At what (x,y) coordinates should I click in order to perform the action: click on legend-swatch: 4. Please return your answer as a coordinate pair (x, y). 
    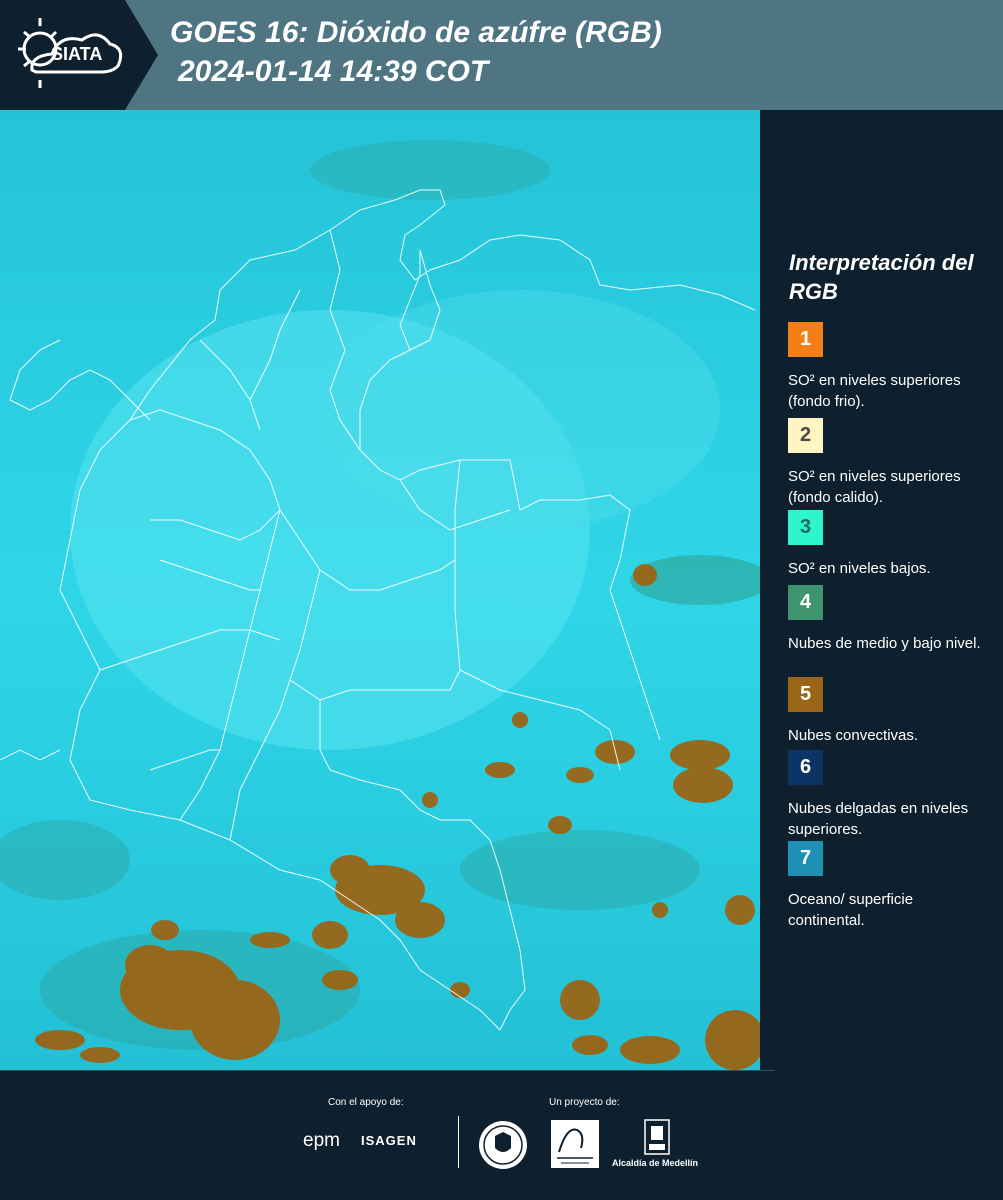
    Looking at the image, I should click on (805, 602).